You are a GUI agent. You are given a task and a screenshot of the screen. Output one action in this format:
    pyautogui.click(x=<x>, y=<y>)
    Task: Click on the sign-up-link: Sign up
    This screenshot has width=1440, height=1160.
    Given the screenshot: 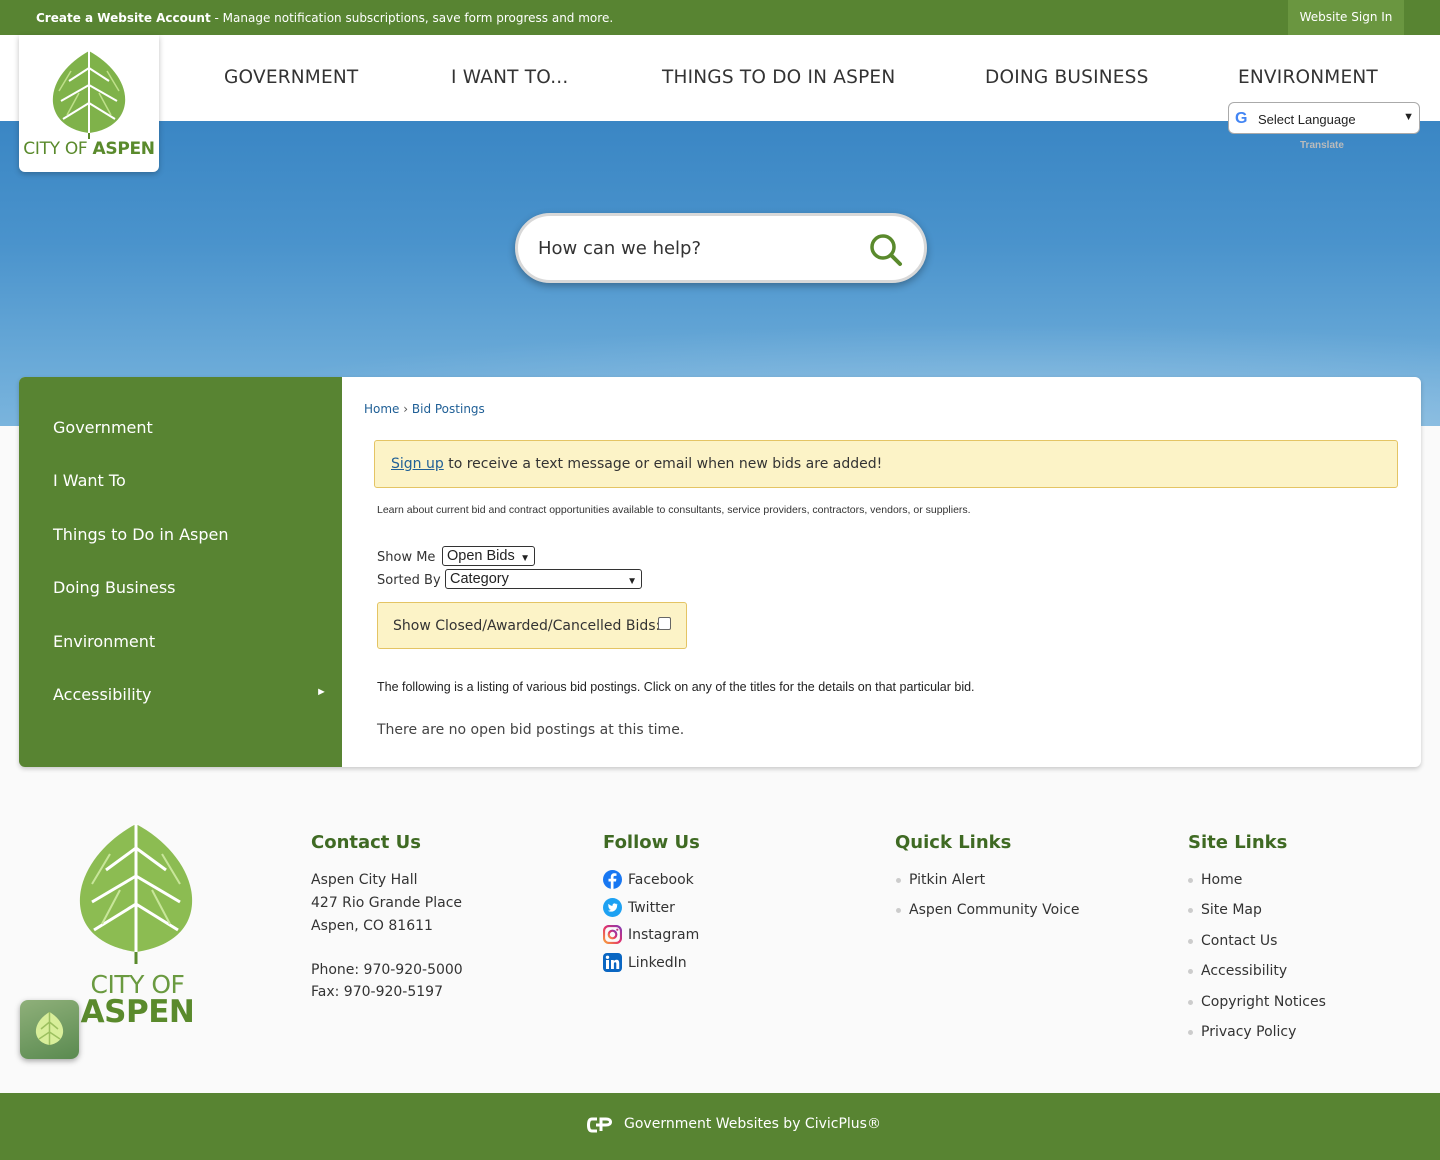 What is the action you would take?
    pyautogui.click(x=417, y=464)
    